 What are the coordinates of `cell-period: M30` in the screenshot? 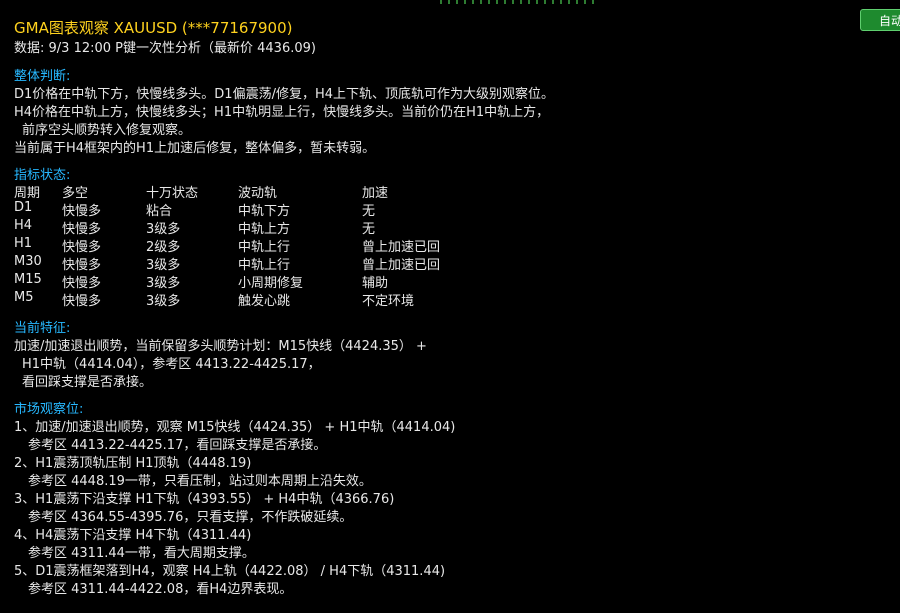 It's located at (28, 261).